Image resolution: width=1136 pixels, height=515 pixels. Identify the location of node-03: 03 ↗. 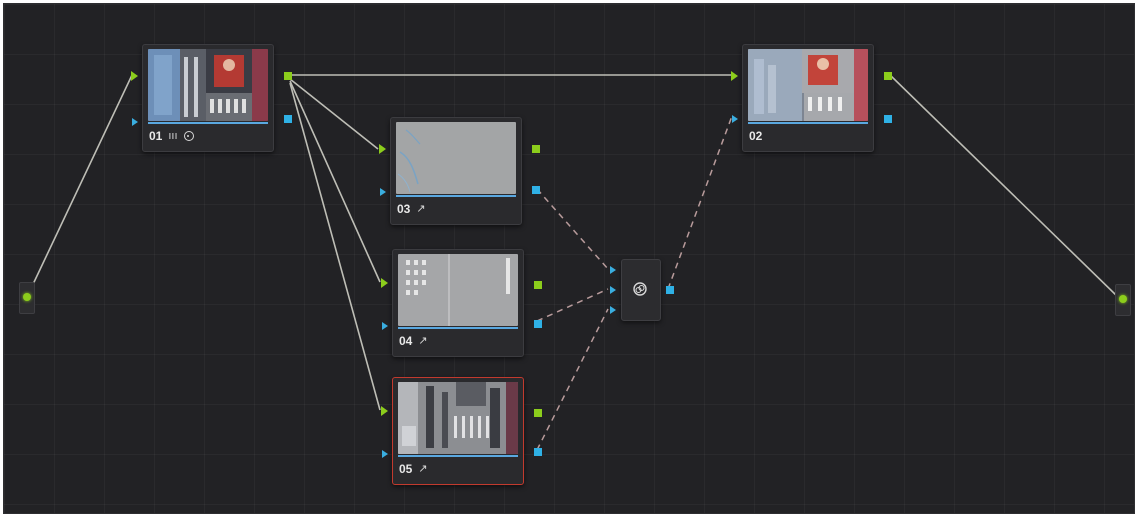
(459, 171).